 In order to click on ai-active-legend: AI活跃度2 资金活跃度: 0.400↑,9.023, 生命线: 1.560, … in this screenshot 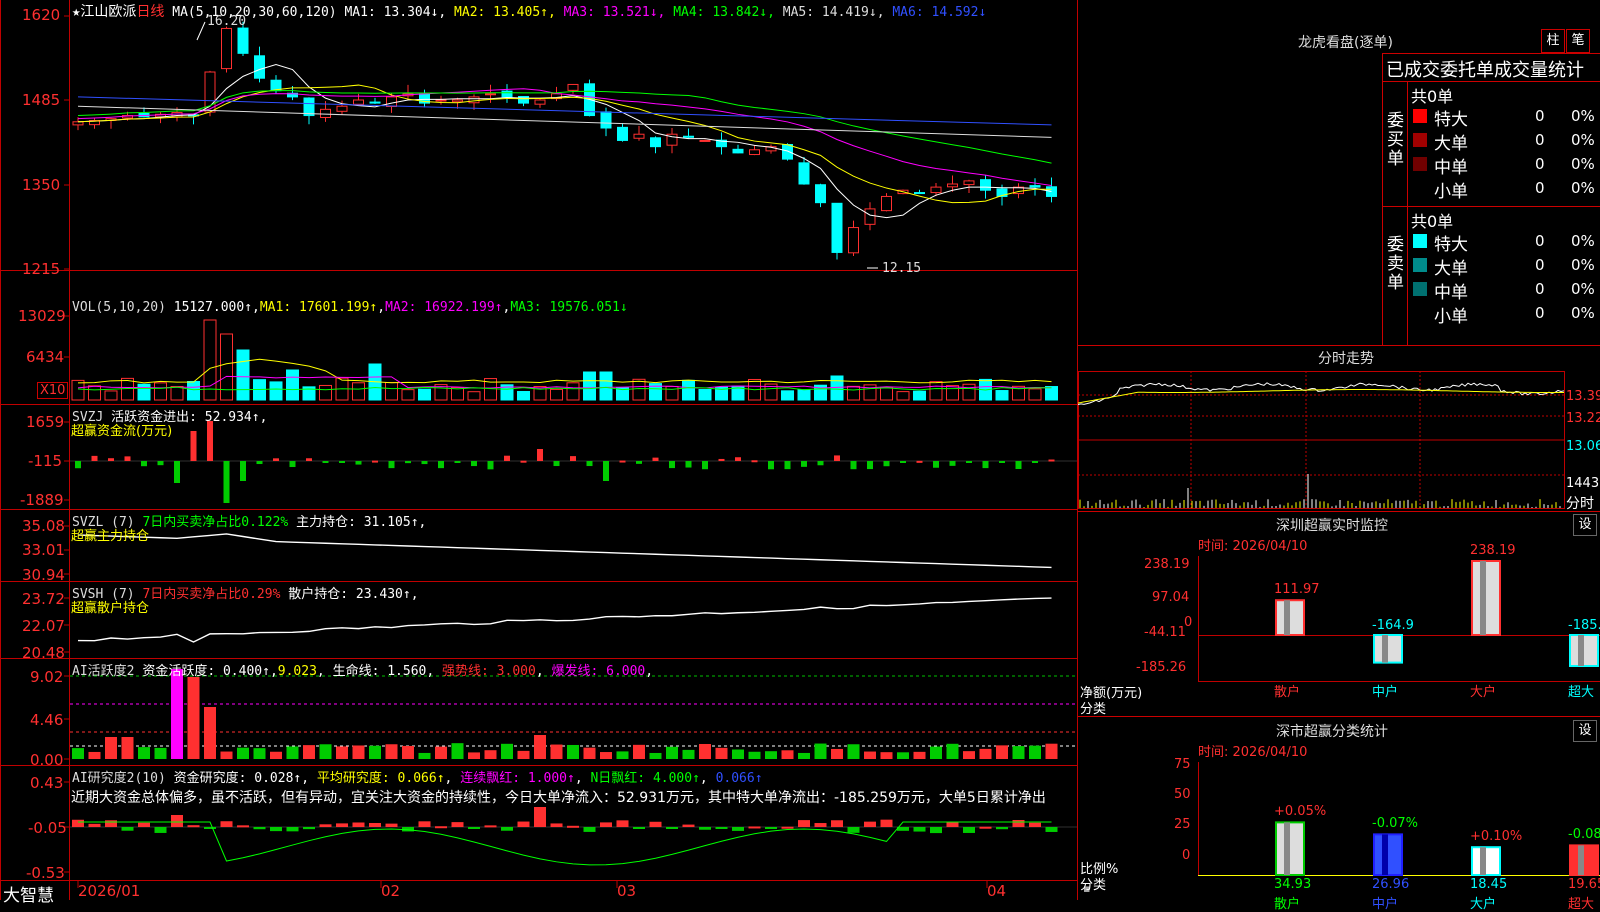, I will do `click(363, 671)`.